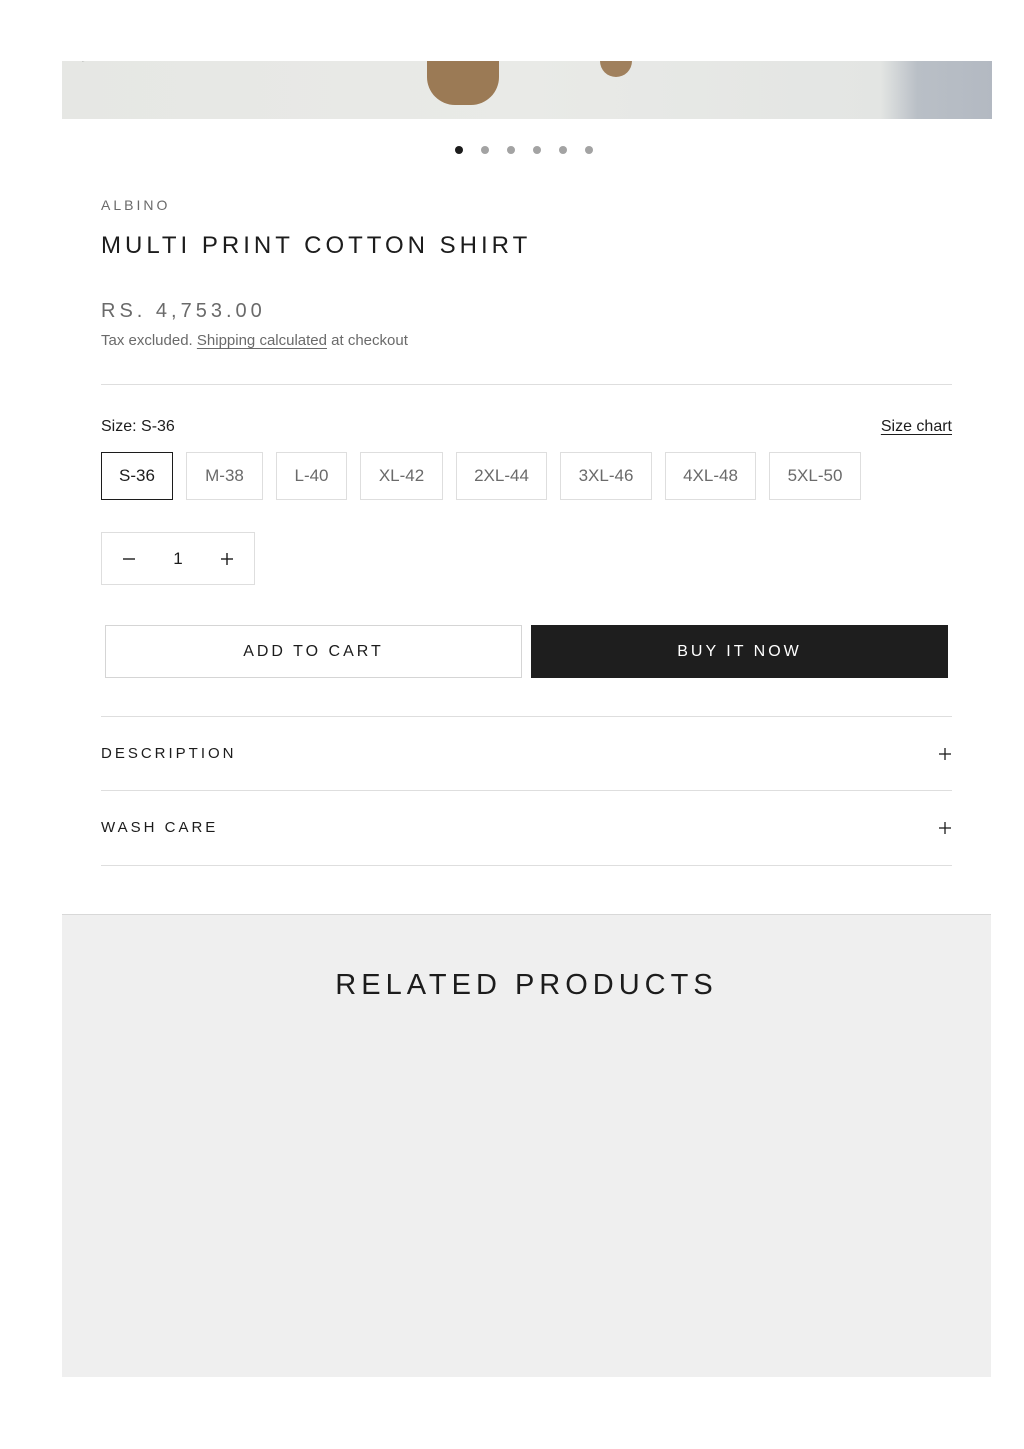 The image size is (1024, 1449). What do you see at coordinates (501, 476) in the screenshot?
I see `size-option-2xl-44: 2XL-44` at bounding box center [501, 476].